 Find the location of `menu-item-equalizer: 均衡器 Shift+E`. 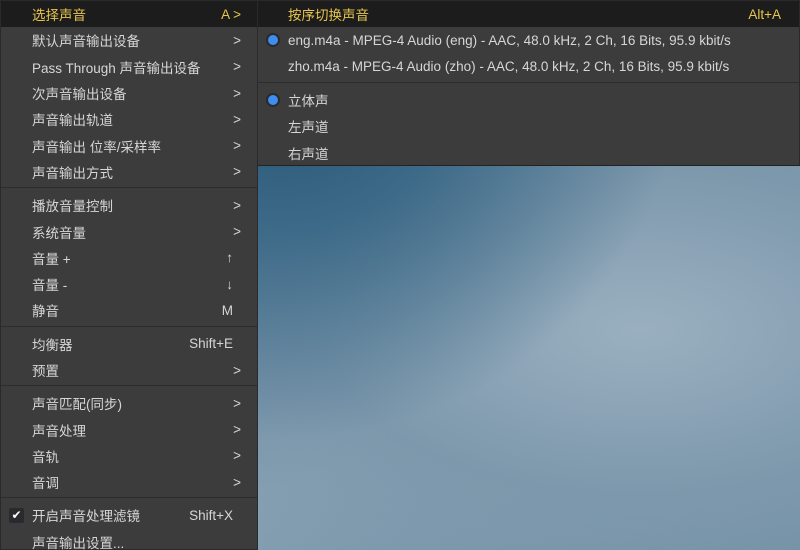

menu-item-equalizer: 均衡器 Shift+E is located at coordinates (129, 344).